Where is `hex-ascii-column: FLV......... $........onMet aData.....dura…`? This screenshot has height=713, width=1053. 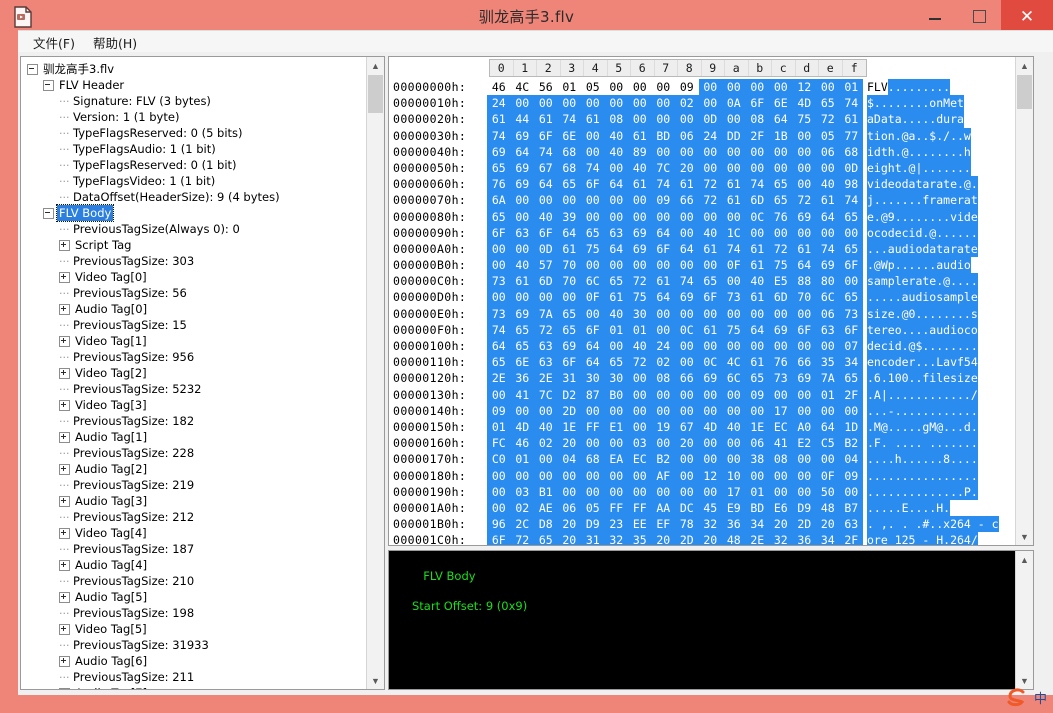
hex-ascii-column: FLV......... $........onMet aData.....dura… is located at coordinates (933, 312).